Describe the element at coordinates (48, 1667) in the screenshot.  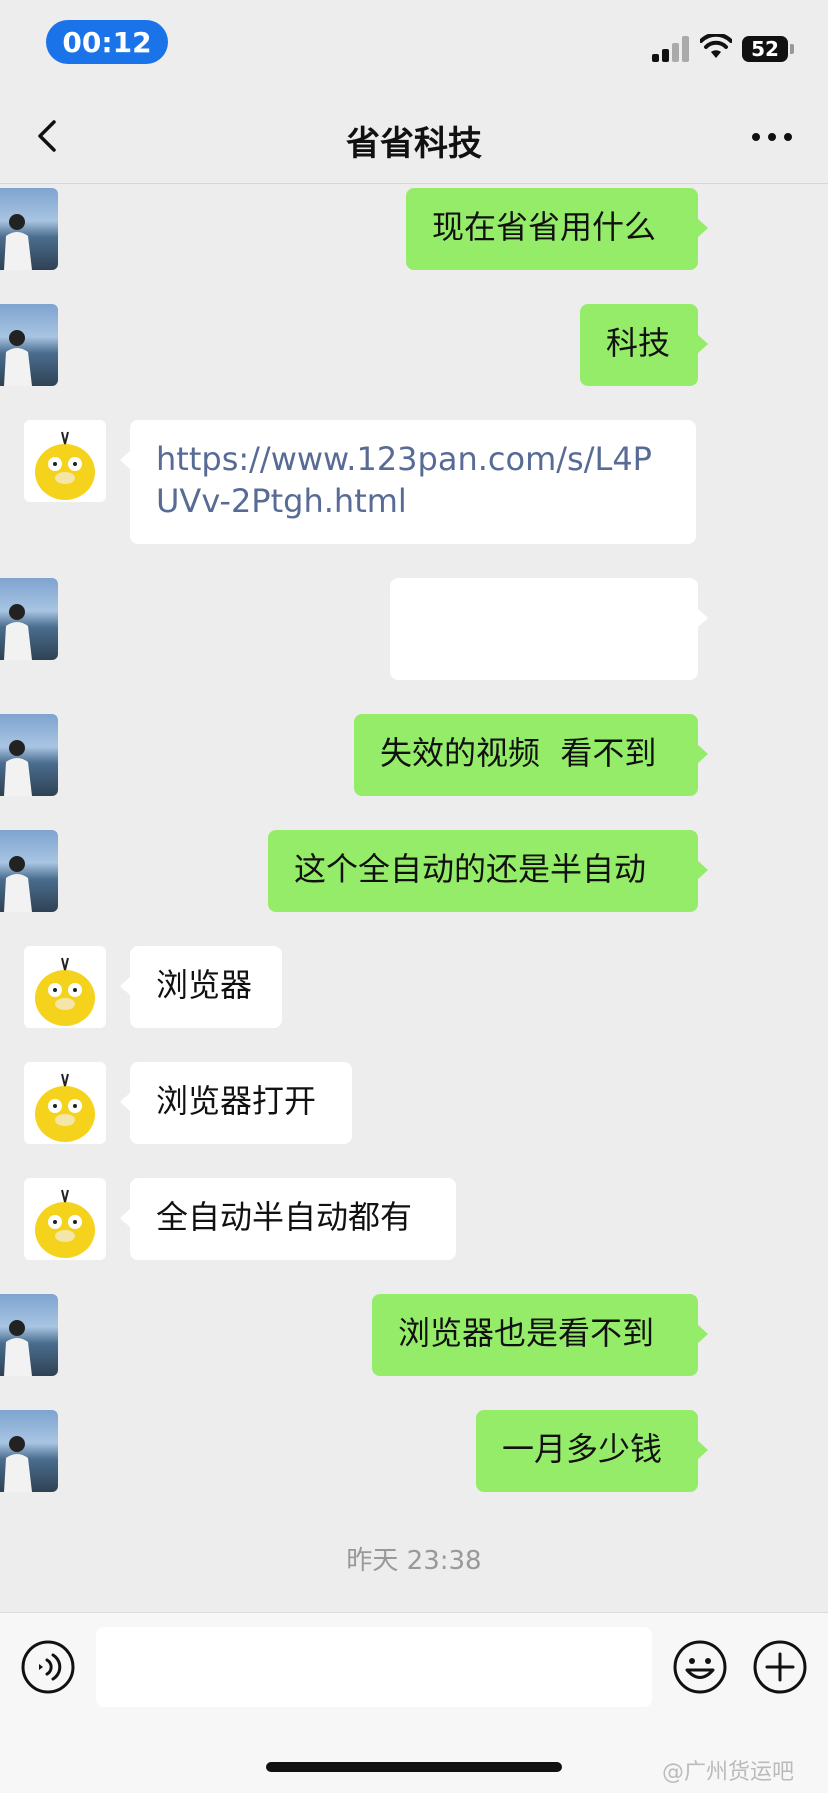
I see `voice-input-icon` at that location.